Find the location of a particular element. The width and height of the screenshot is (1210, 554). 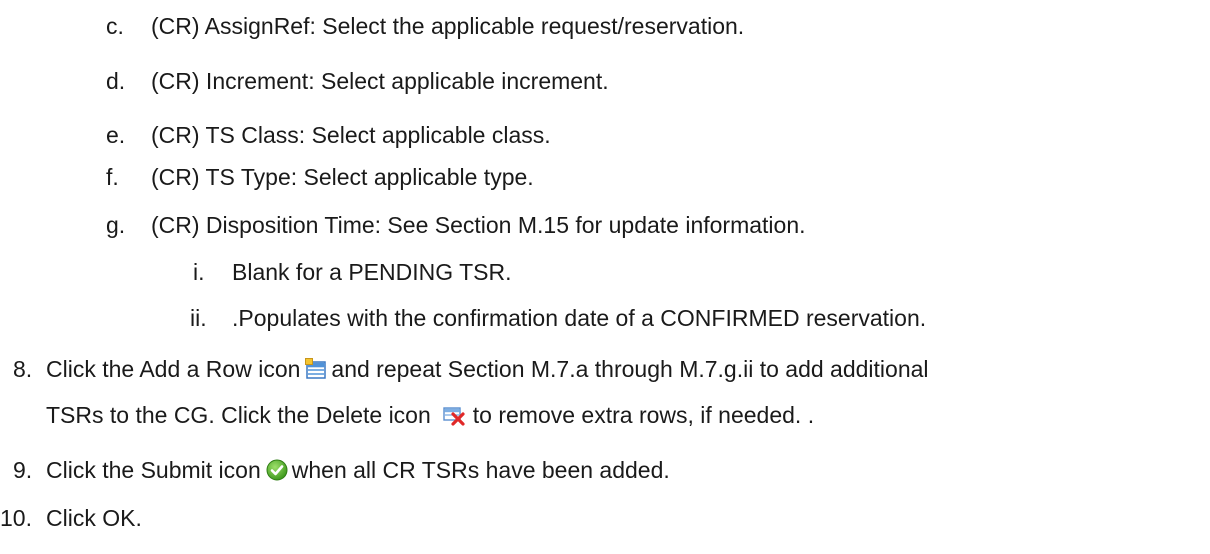

step-10-text: Click OK. is located at coordinates (94, 518).